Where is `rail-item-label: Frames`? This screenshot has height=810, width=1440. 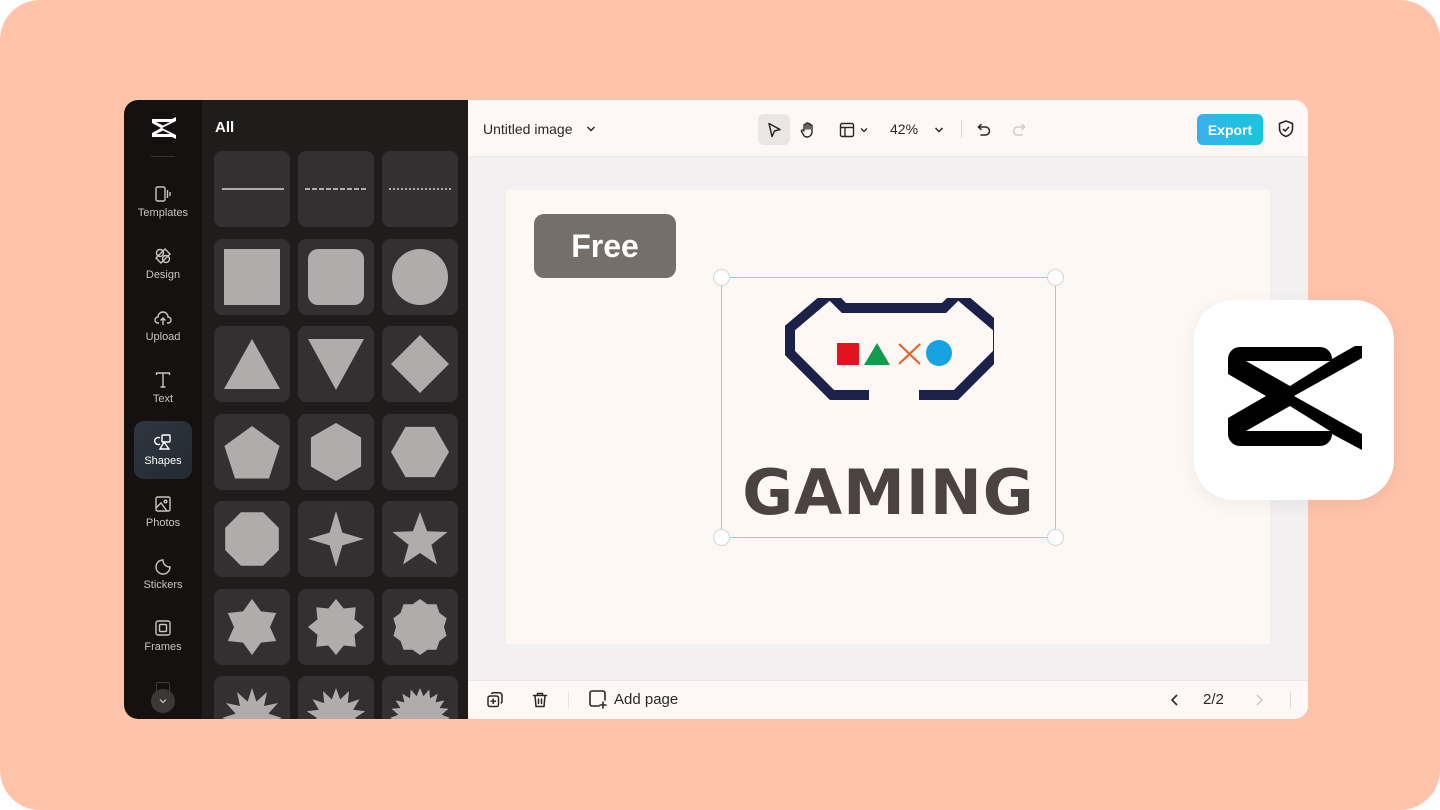 rail-item-label: Frames is located at coordinates (163, 647).